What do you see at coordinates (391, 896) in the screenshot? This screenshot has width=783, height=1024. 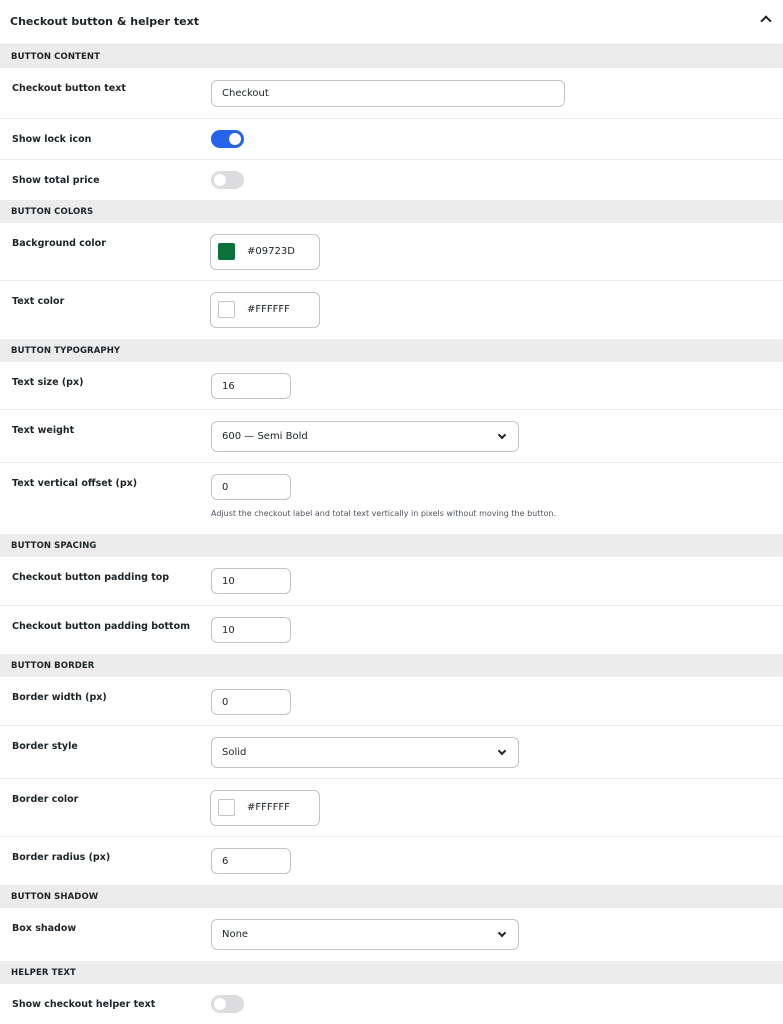 I see `section-button-shadow: BUTTON SHADOW` at bounding box center [391, 896].